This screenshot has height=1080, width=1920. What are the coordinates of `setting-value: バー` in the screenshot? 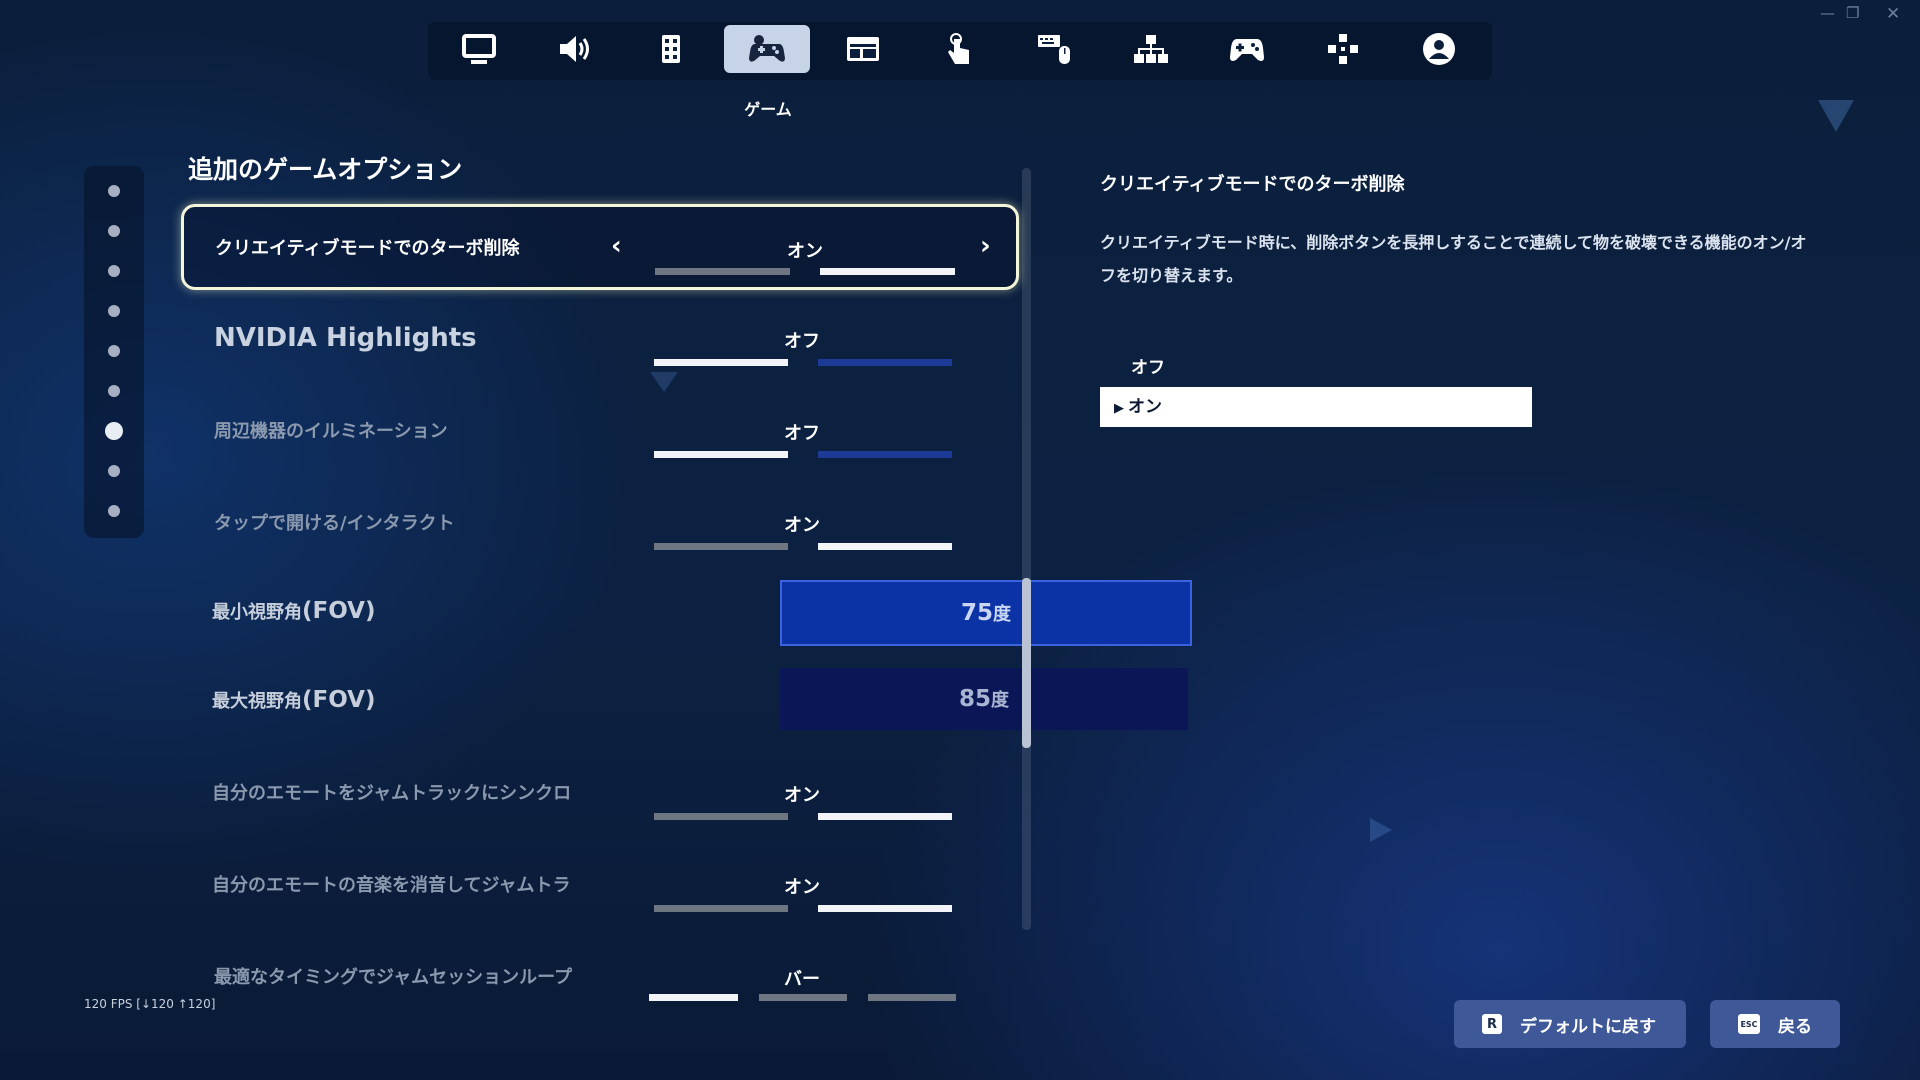 It's located at (802, 979).